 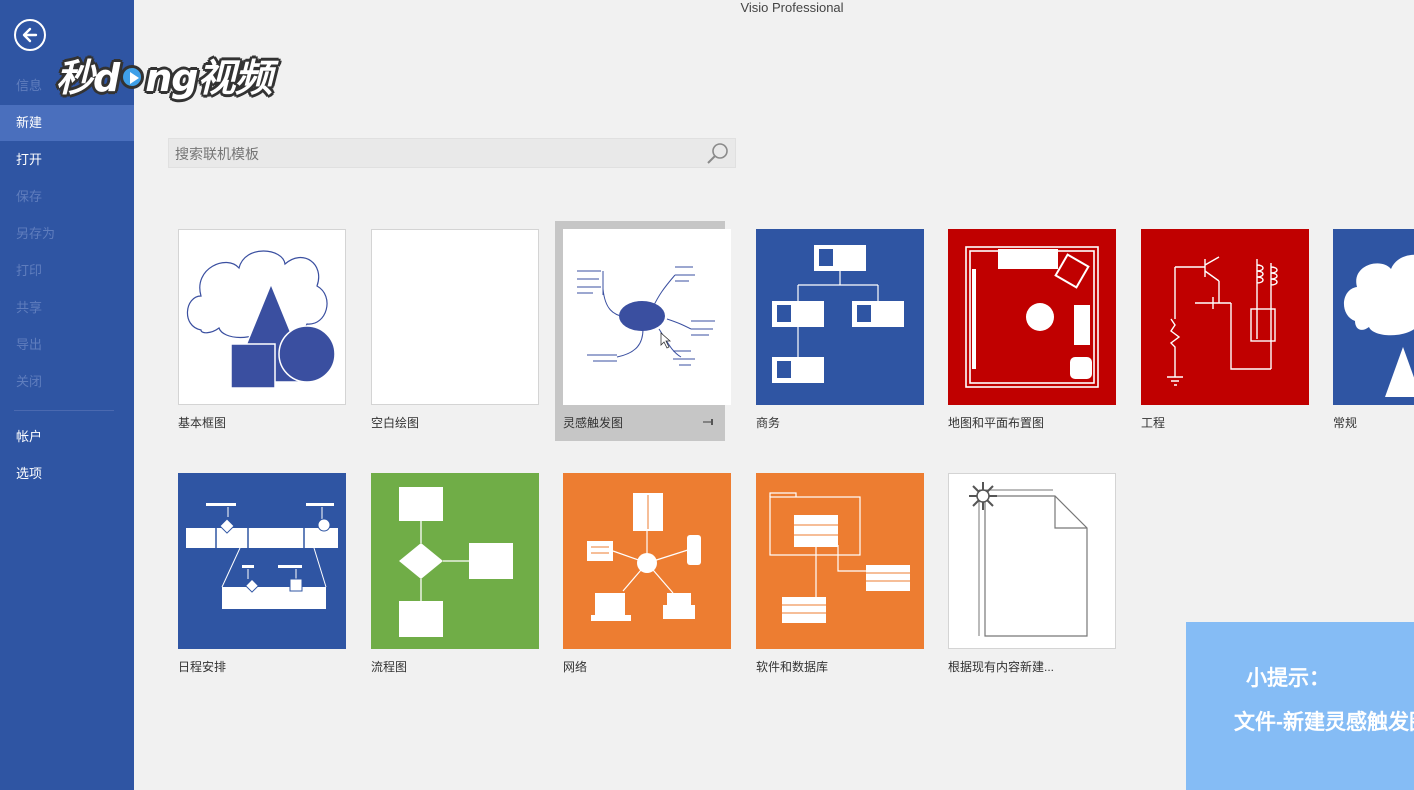 I want to click on nav-save: 保存, so click(x=29, y=196).